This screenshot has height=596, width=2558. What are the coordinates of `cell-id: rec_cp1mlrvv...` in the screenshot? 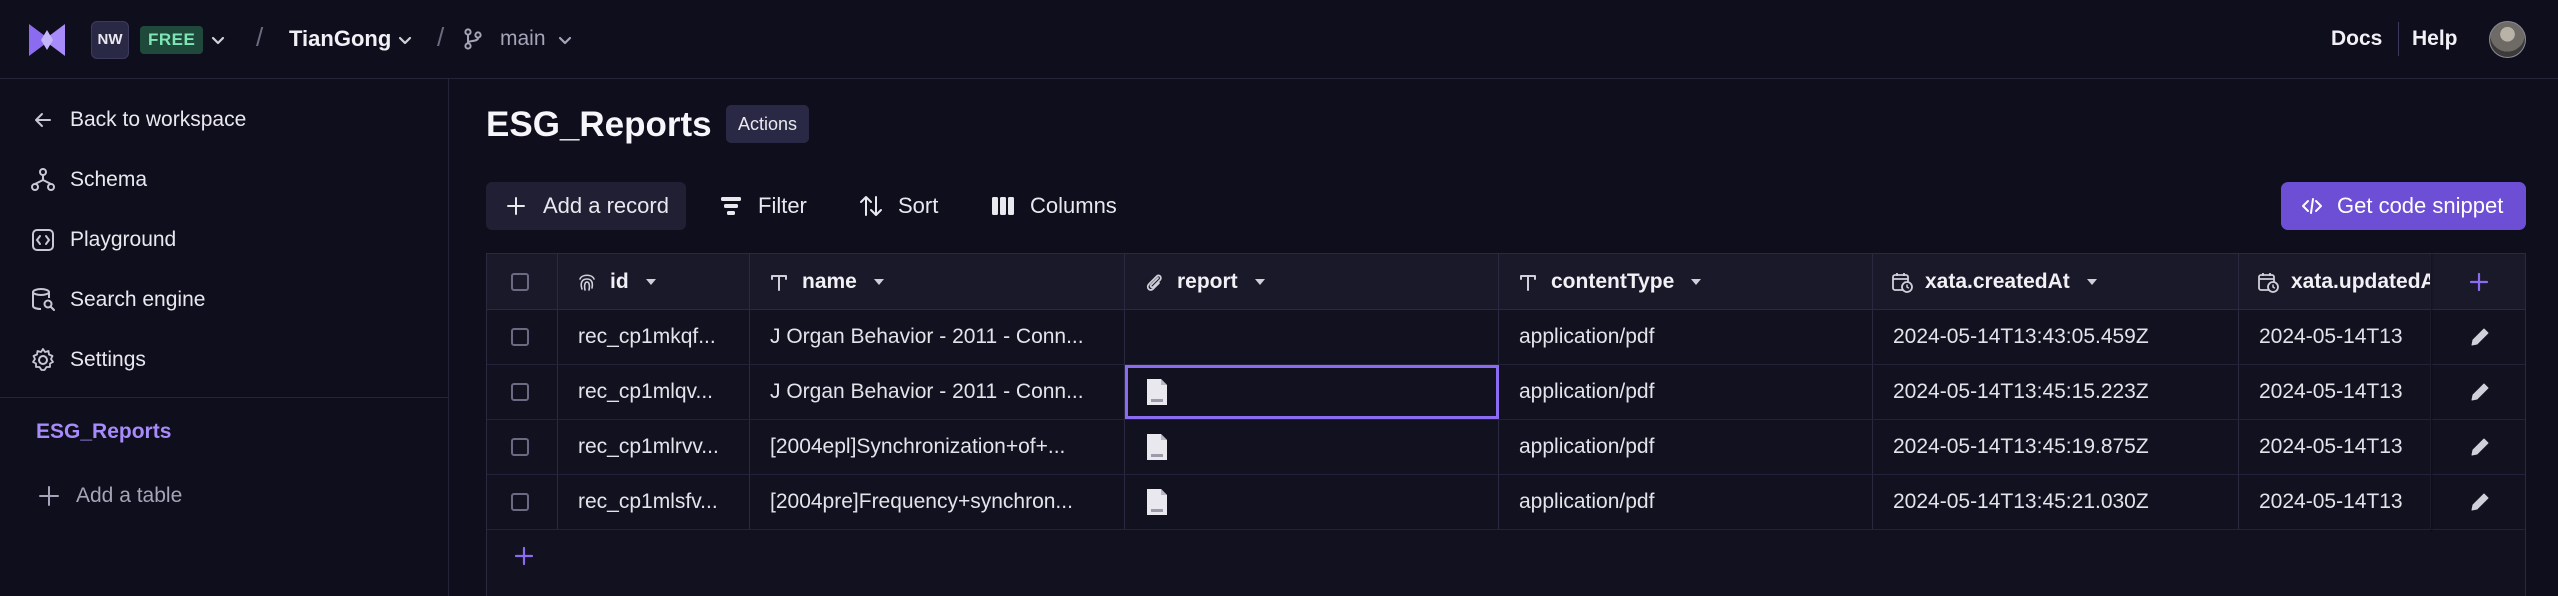 It's located at (654, 447).